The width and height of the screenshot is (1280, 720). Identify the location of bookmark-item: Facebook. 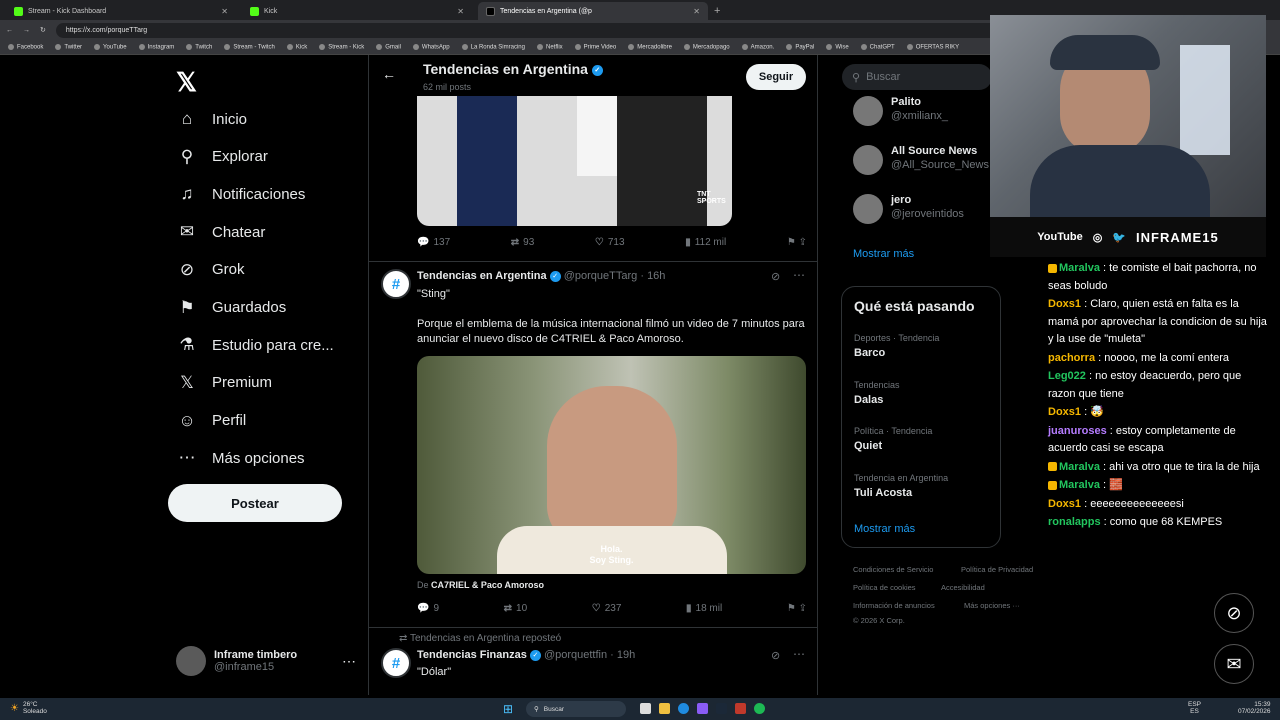
(25, 46).